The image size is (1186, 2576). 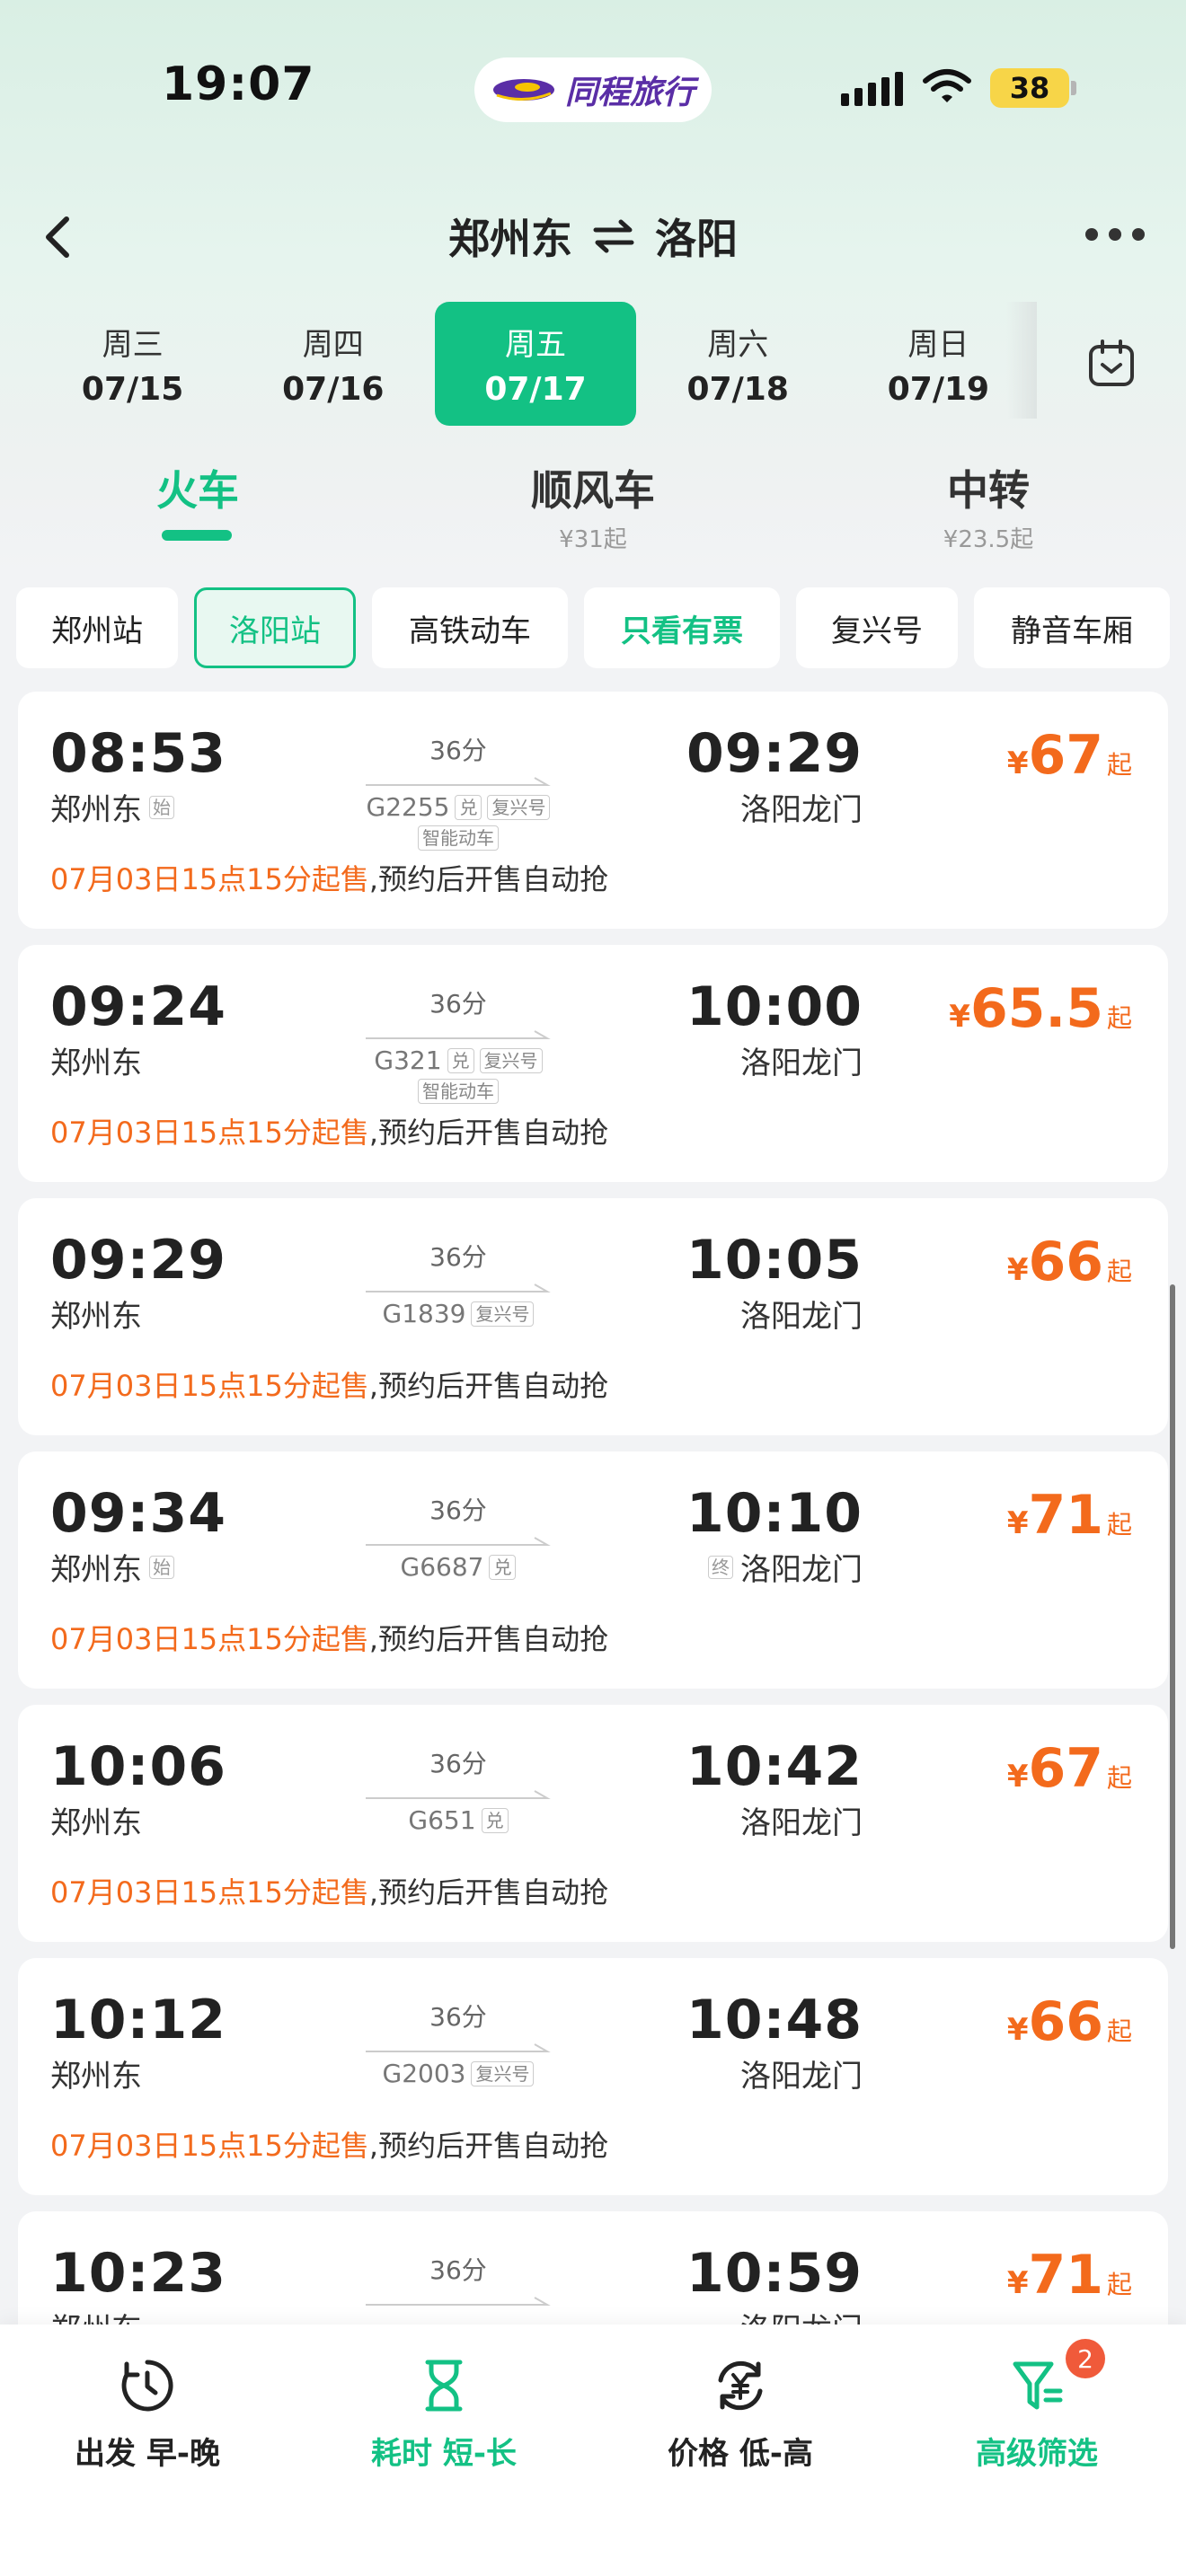 What do you see at coordinates (740, 2454) in the screenshot?
I see `sort-label: 价格 低-高` at bounding box center [740, 2454].